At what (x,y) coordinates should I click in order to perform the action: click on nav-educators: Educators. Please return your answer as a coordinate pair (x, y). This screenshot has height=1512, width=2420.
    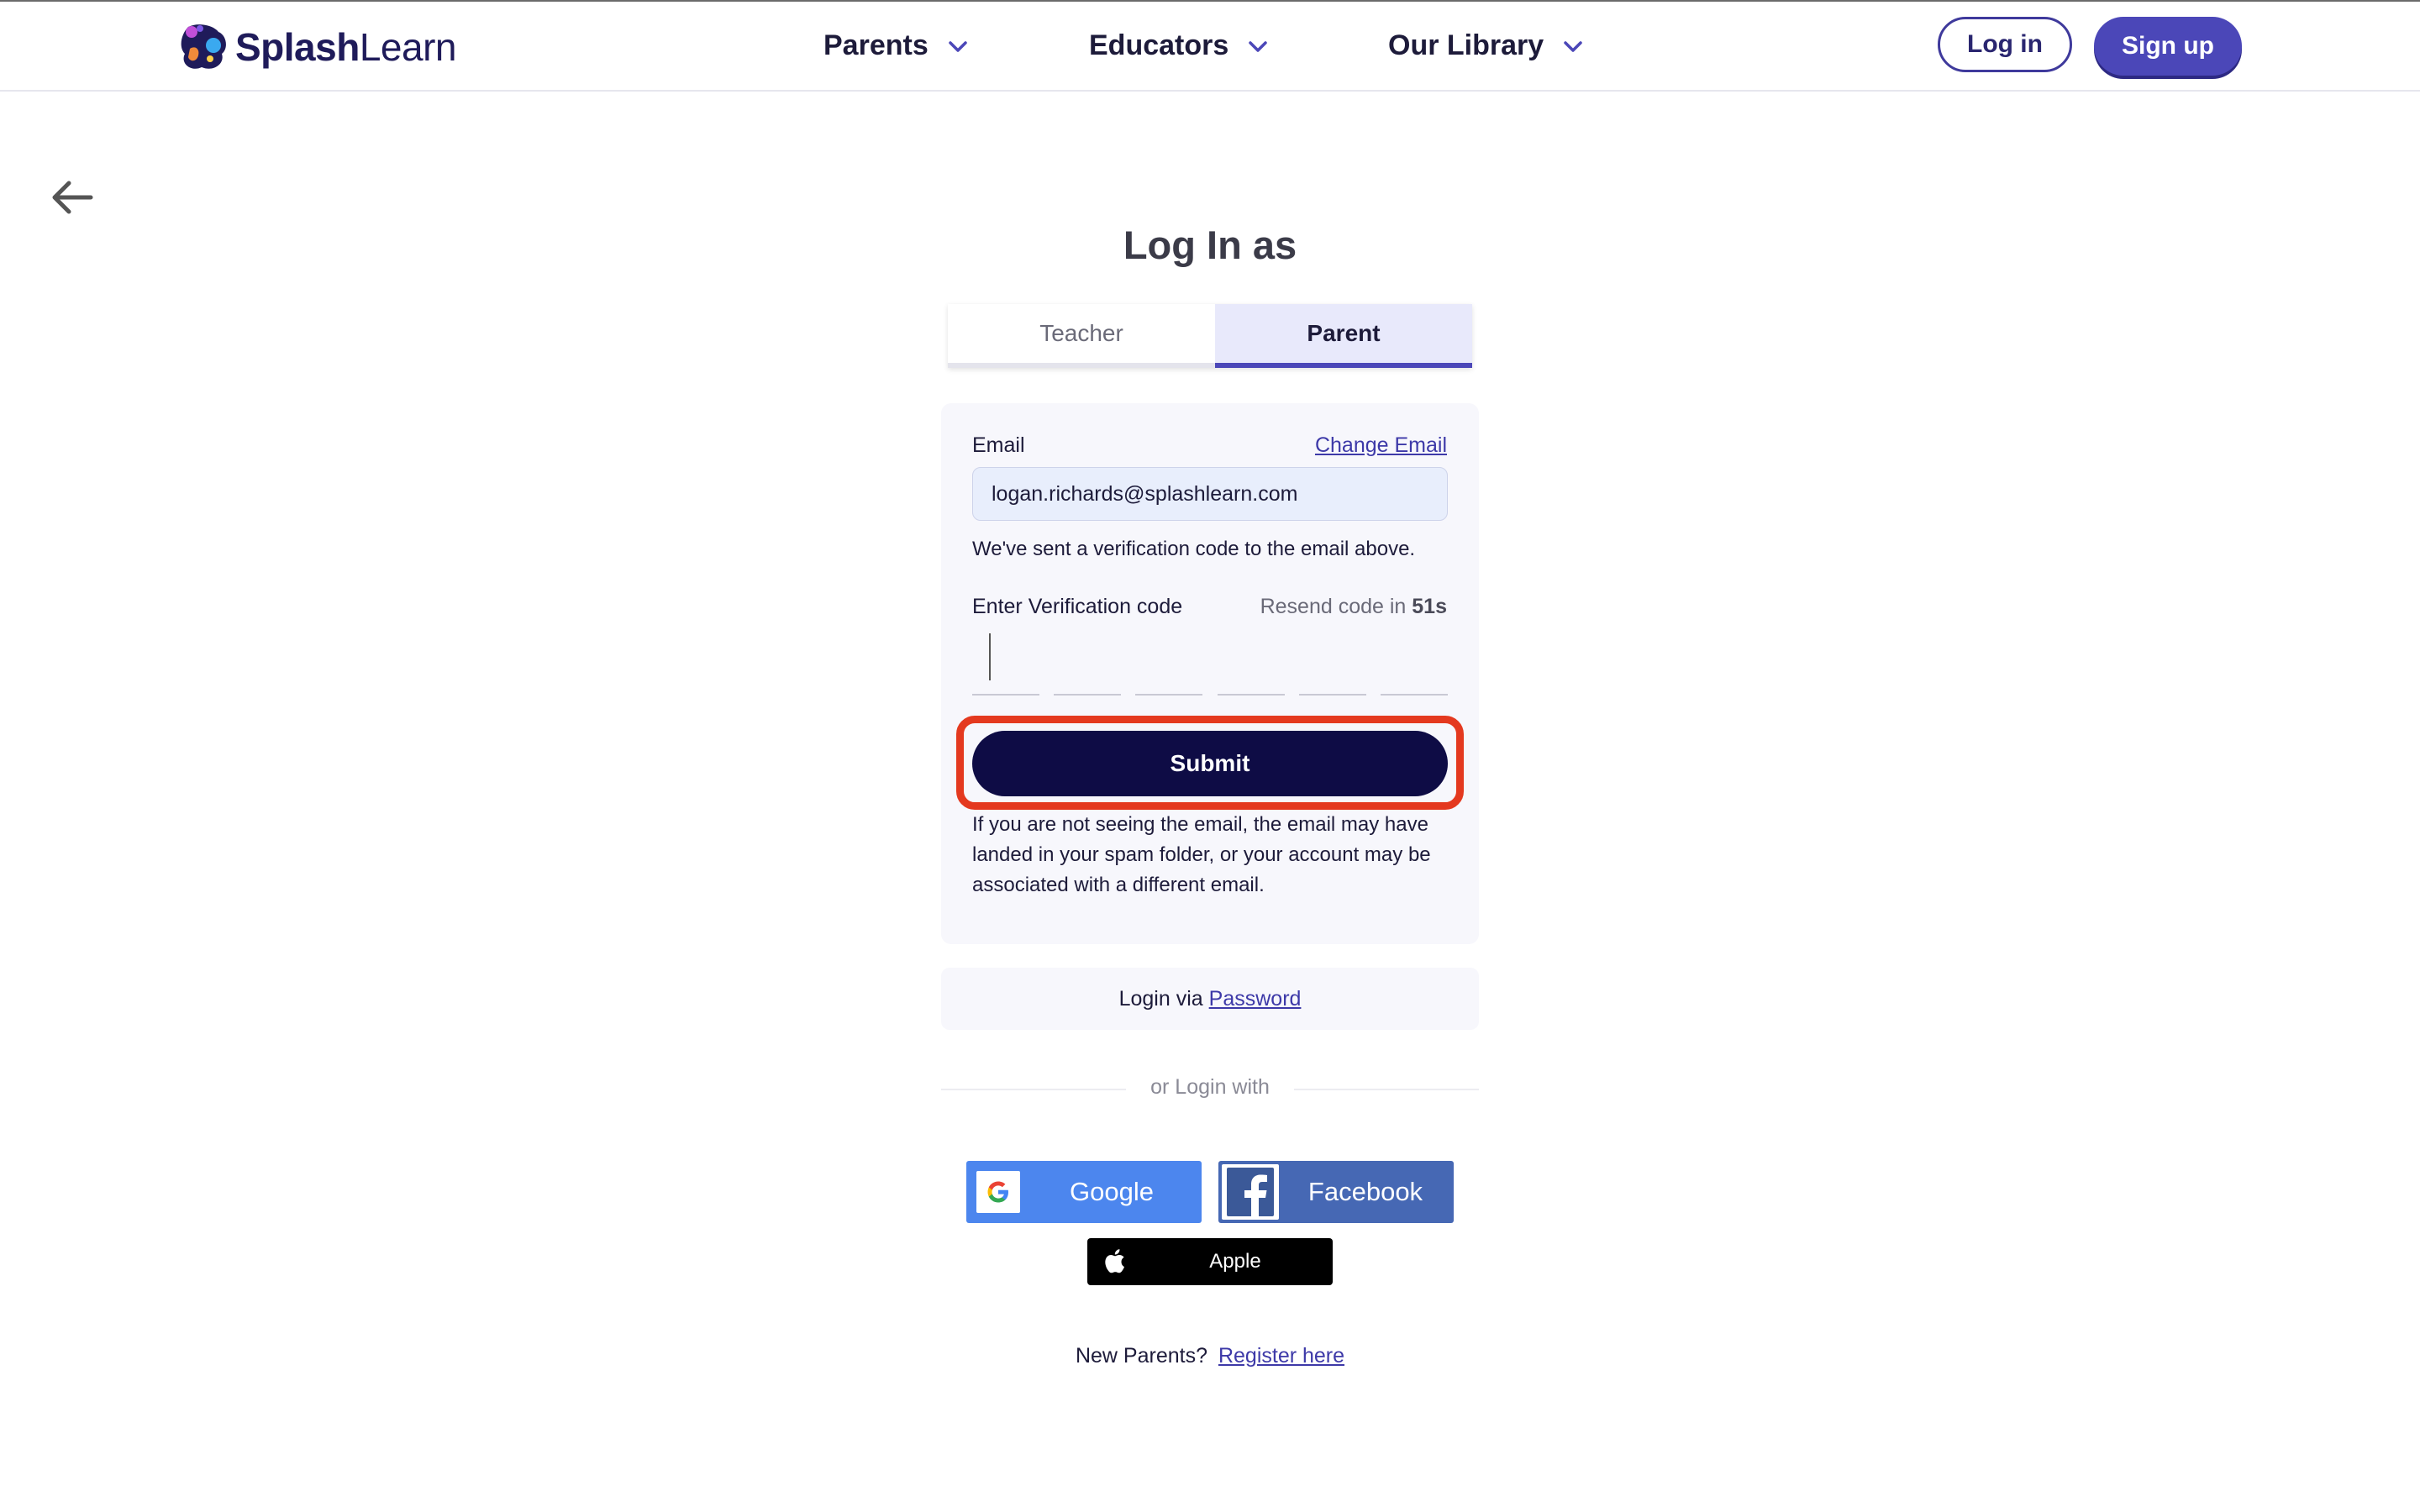
    Looking at the image, I should click on (1179, 46).